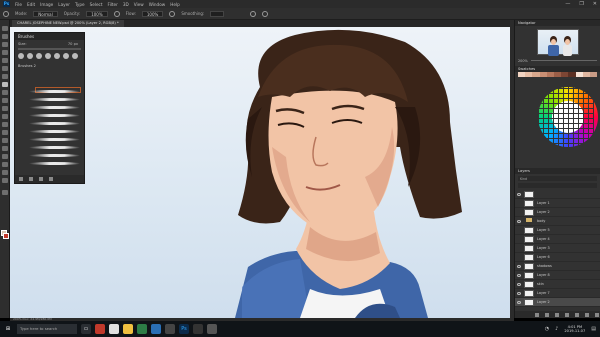  Describe the element at coordinates (80, 4) in the screenshot. I see `menu-type: Type` at that location.